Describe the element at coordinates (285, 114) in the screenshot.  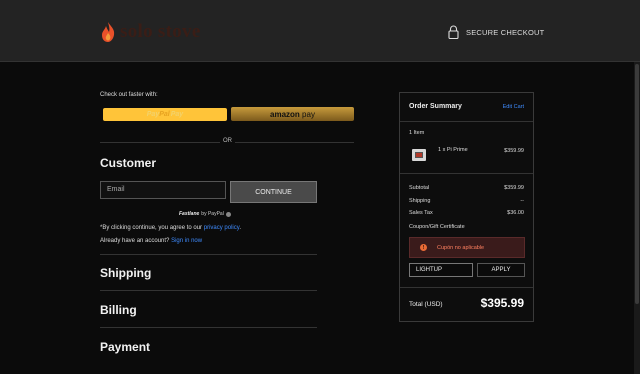
I see `amazon-word: amazon` at that location.